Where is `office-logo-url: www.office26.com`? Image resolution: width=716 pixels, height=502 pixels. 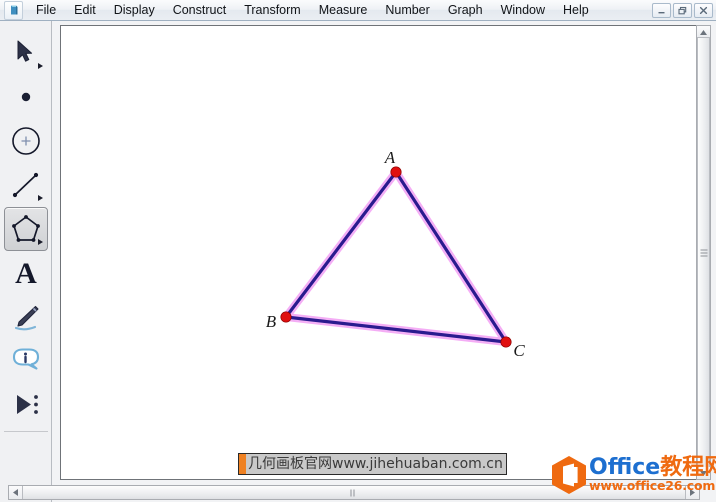 office-logo-url: www.office26.com is located at coordinates (652, 485).